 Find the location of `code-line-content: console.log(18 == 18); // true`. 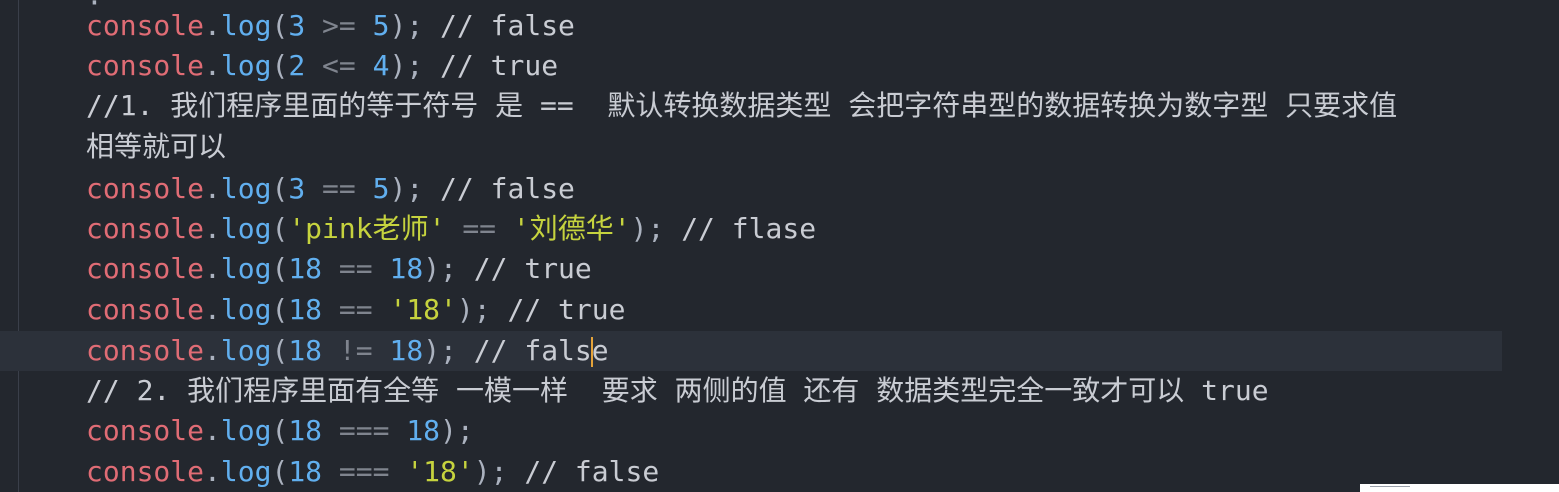

code-line-content: console.log(18 == 18); // true is located at coordinates (339, 269).